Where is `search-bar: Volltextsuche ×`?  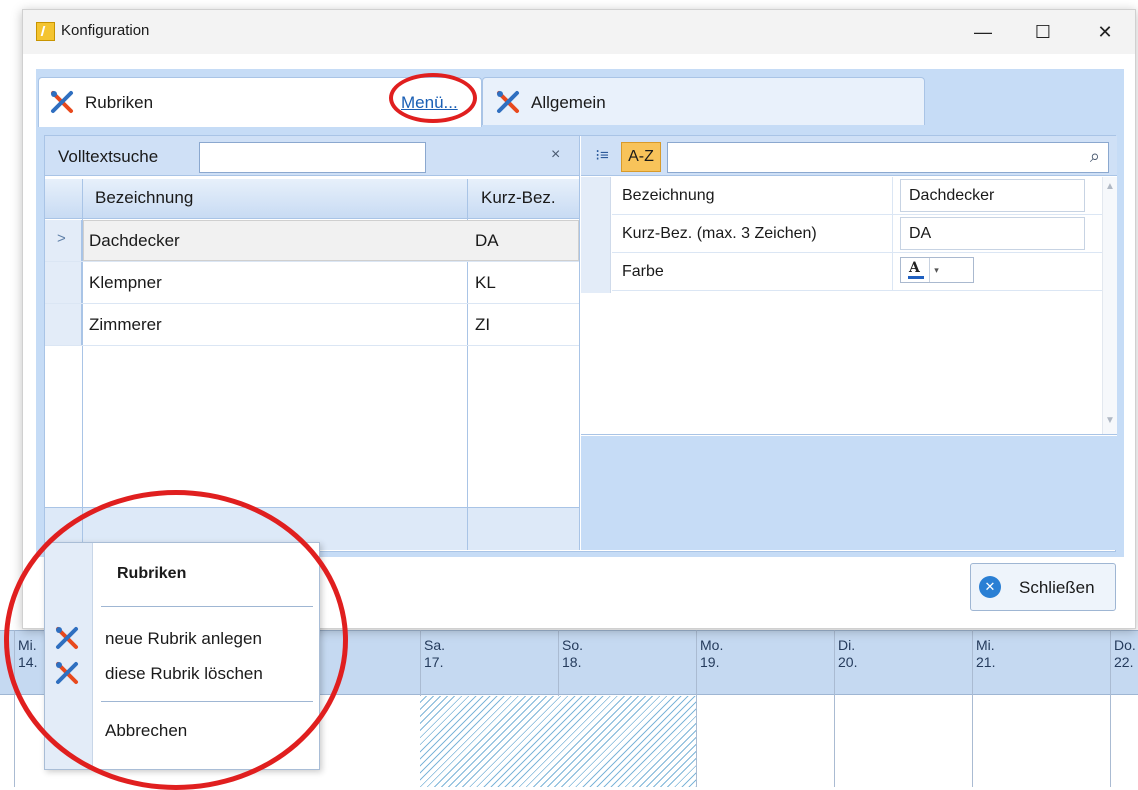
search-bar: Volltextsuche × is located at coordinates (312, 156).